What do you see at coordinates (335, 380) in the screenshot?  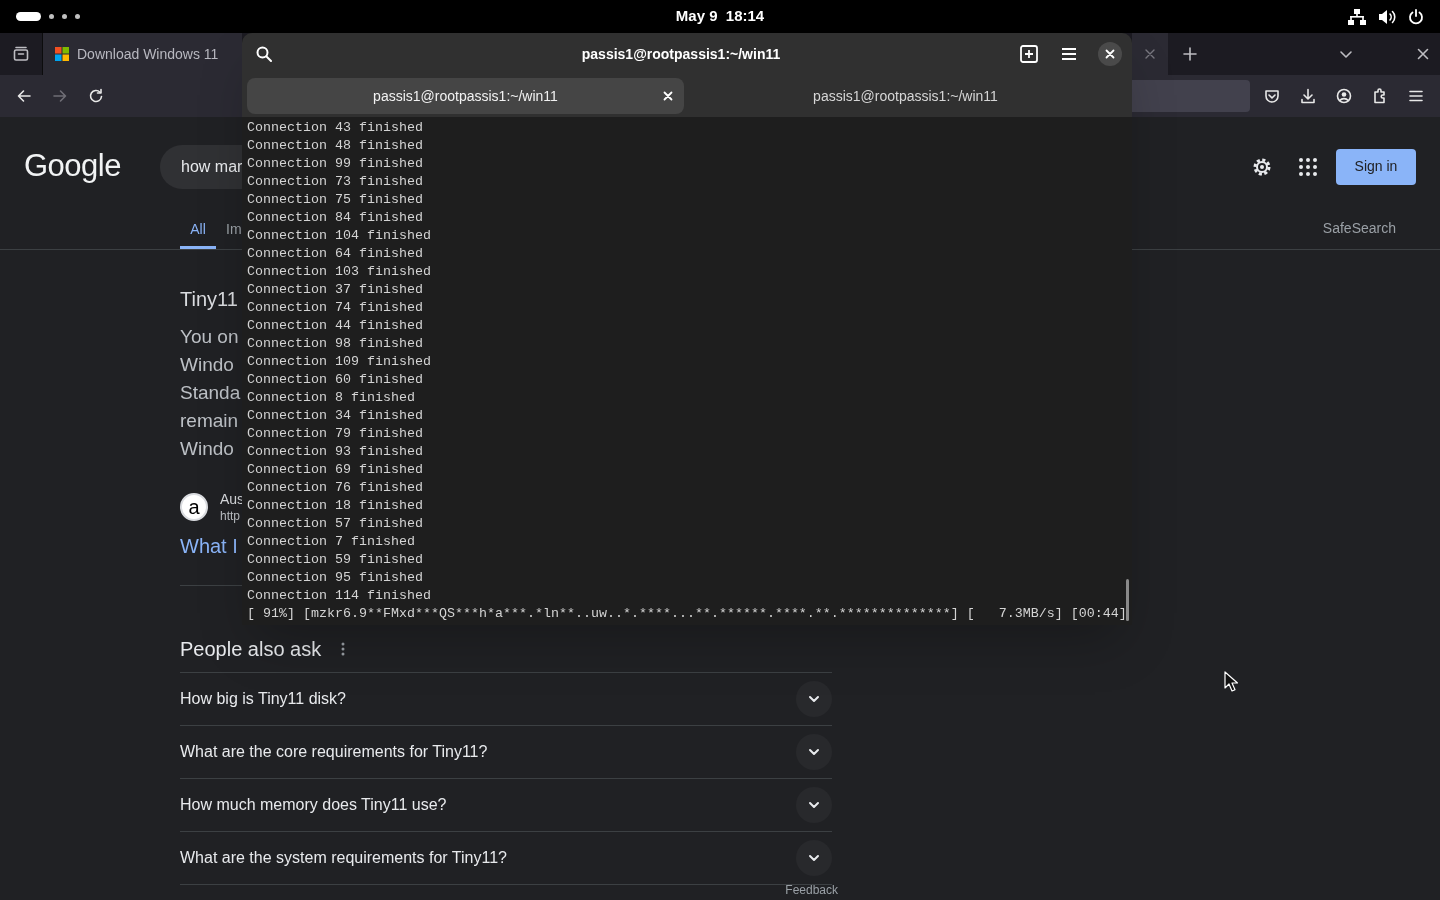 I see `terminal-line: Connection 60 finished` at bounding box center [335, 380].